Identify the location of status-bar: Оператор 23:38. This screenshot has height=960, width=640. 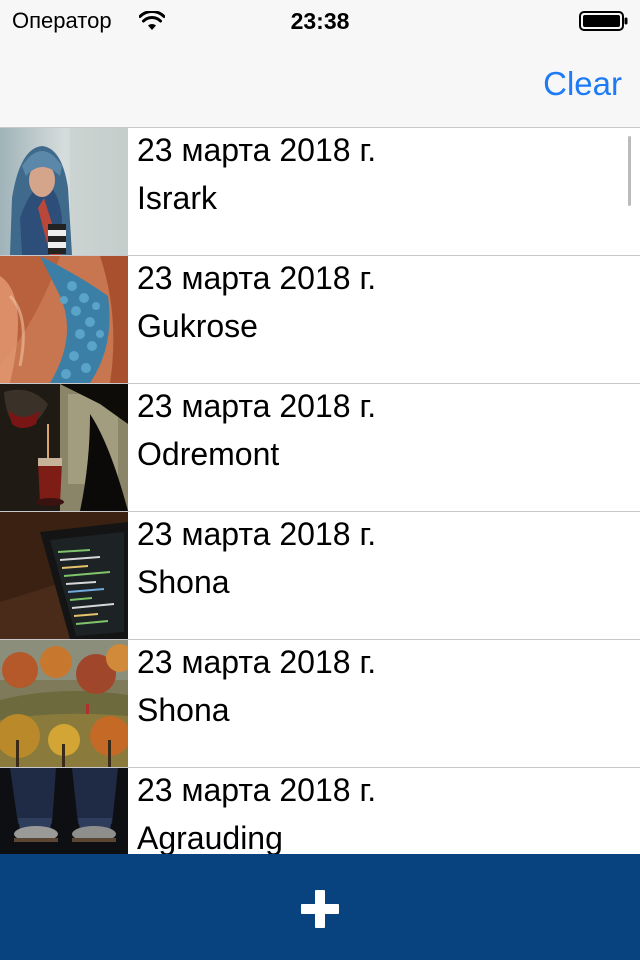
(320, 20).